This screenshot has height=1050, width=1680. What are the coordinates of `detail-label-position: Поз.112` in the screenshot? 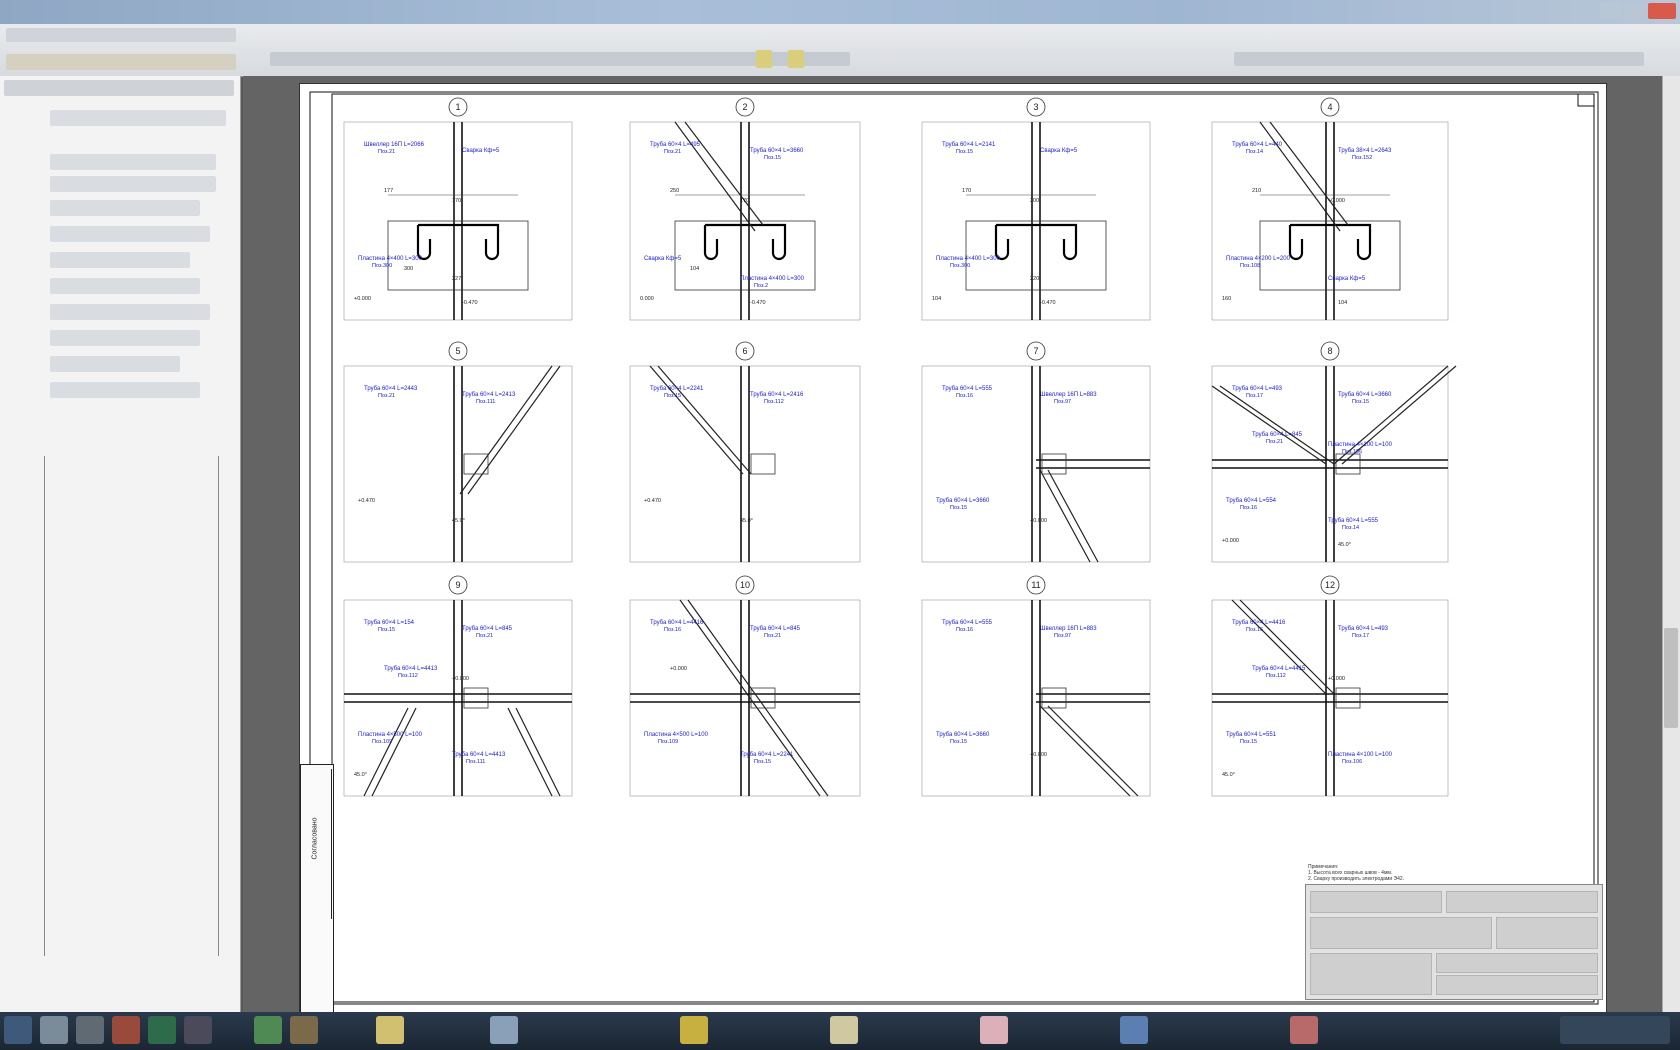 It's located at (408, 676).